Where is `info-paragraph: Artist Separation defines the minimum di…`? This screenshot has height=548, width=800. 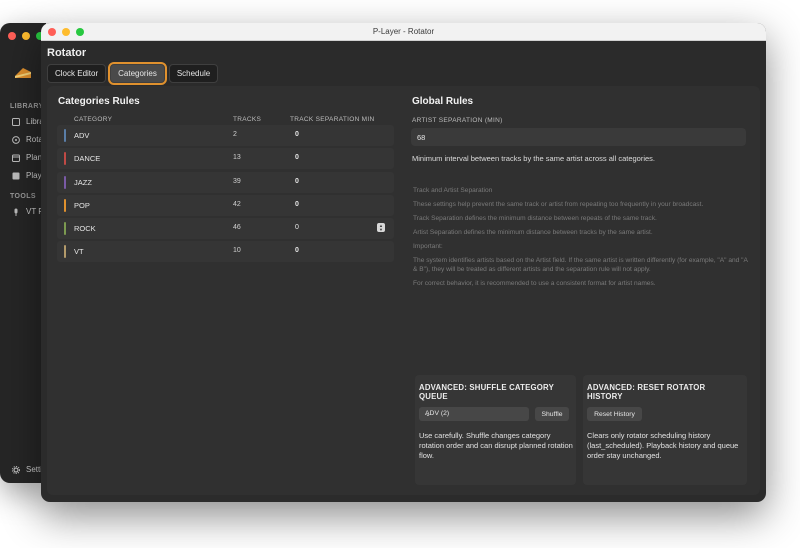 info-paragraph: Artist Separation defines the minimum di… is located at coordinates (533, 233).